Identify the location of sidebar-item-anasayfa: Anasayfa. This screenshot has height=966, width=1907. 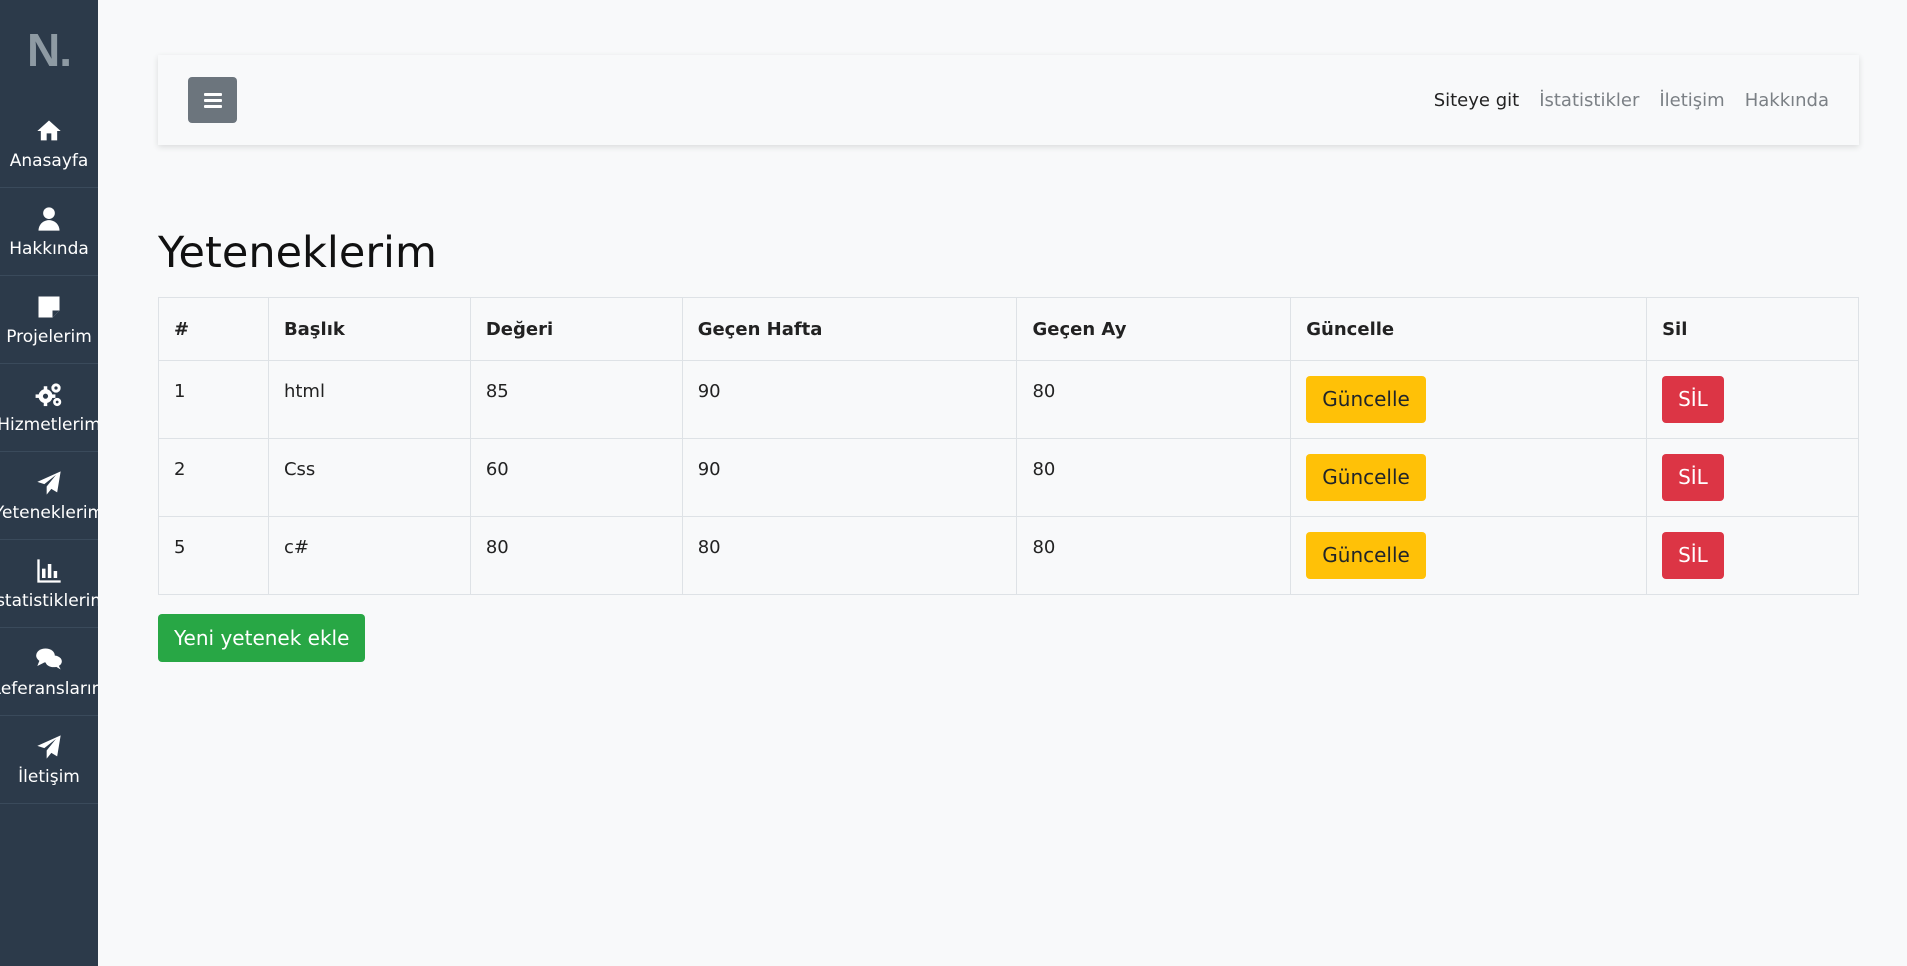
(49, 144).